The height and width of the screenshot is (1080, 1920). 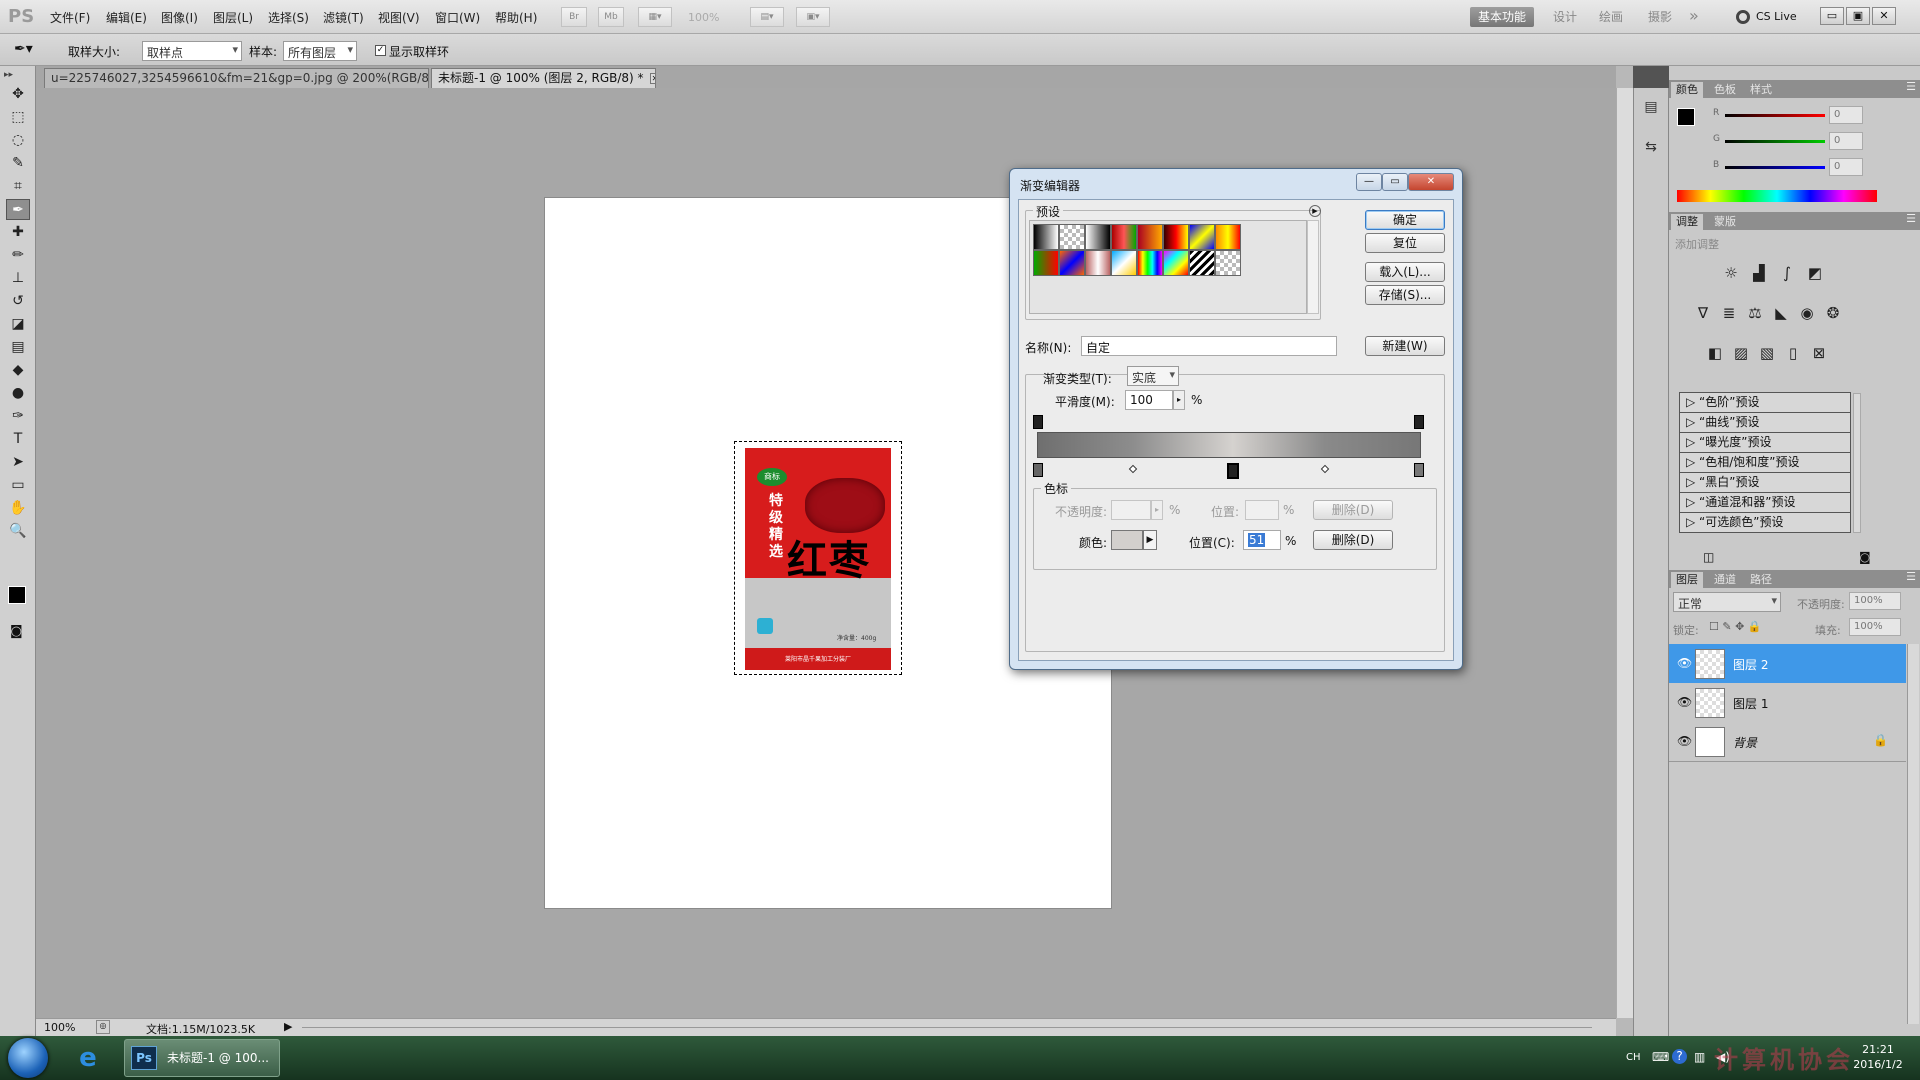 What do you see at coordinates (1565, 17) in the screenshot?
I see `workspace-design: 设计` at bounding box center [1565, 17].